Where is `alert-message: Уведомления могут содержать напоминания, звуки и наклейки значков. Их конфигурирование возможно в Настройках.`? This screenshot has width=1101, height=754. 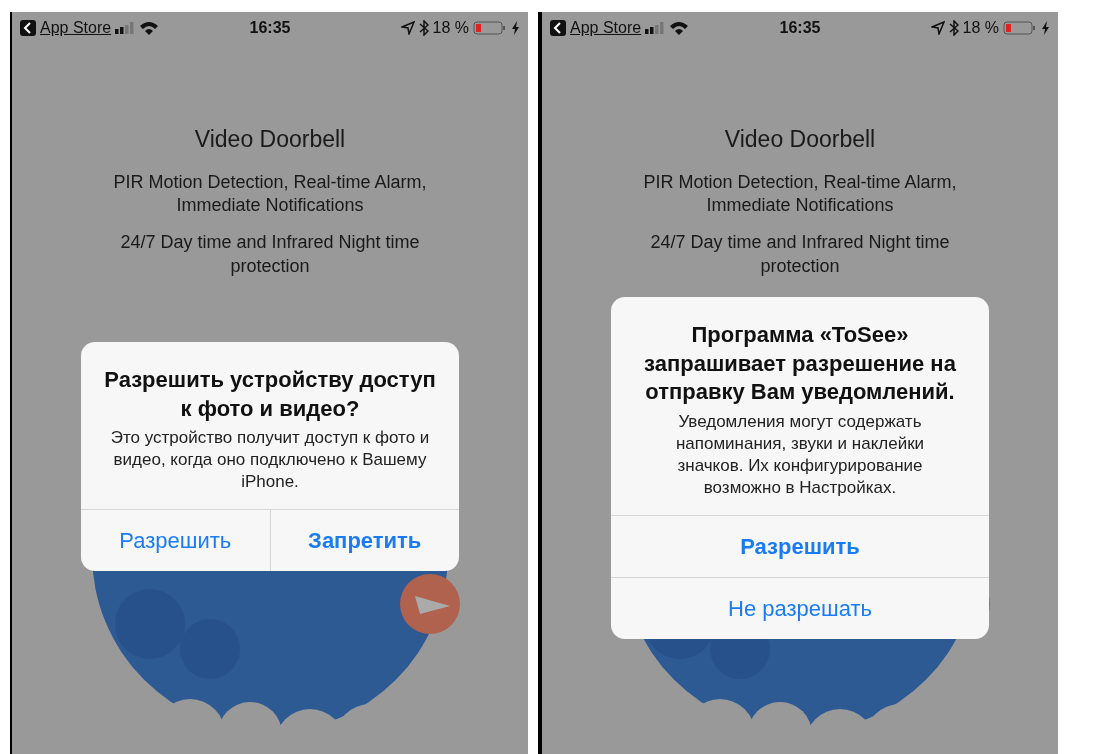 alert-message: Уведомления могут содержать напоминания, звуки и наклейки значков. Их конфигурирование возможно в Настройках. is located at coordinates (800, 455).